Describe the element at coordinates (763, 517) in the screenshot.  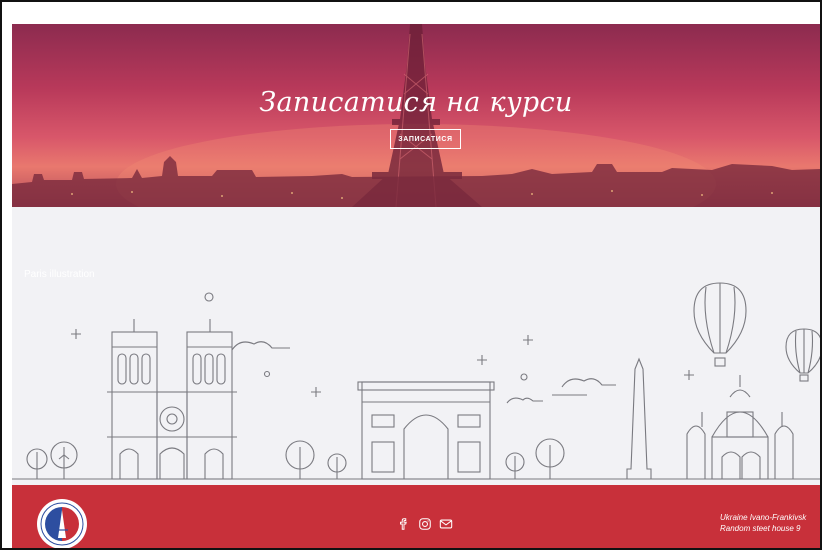
I see `address-line-1: Ukraine Ivano-Frankivsk` at that location.